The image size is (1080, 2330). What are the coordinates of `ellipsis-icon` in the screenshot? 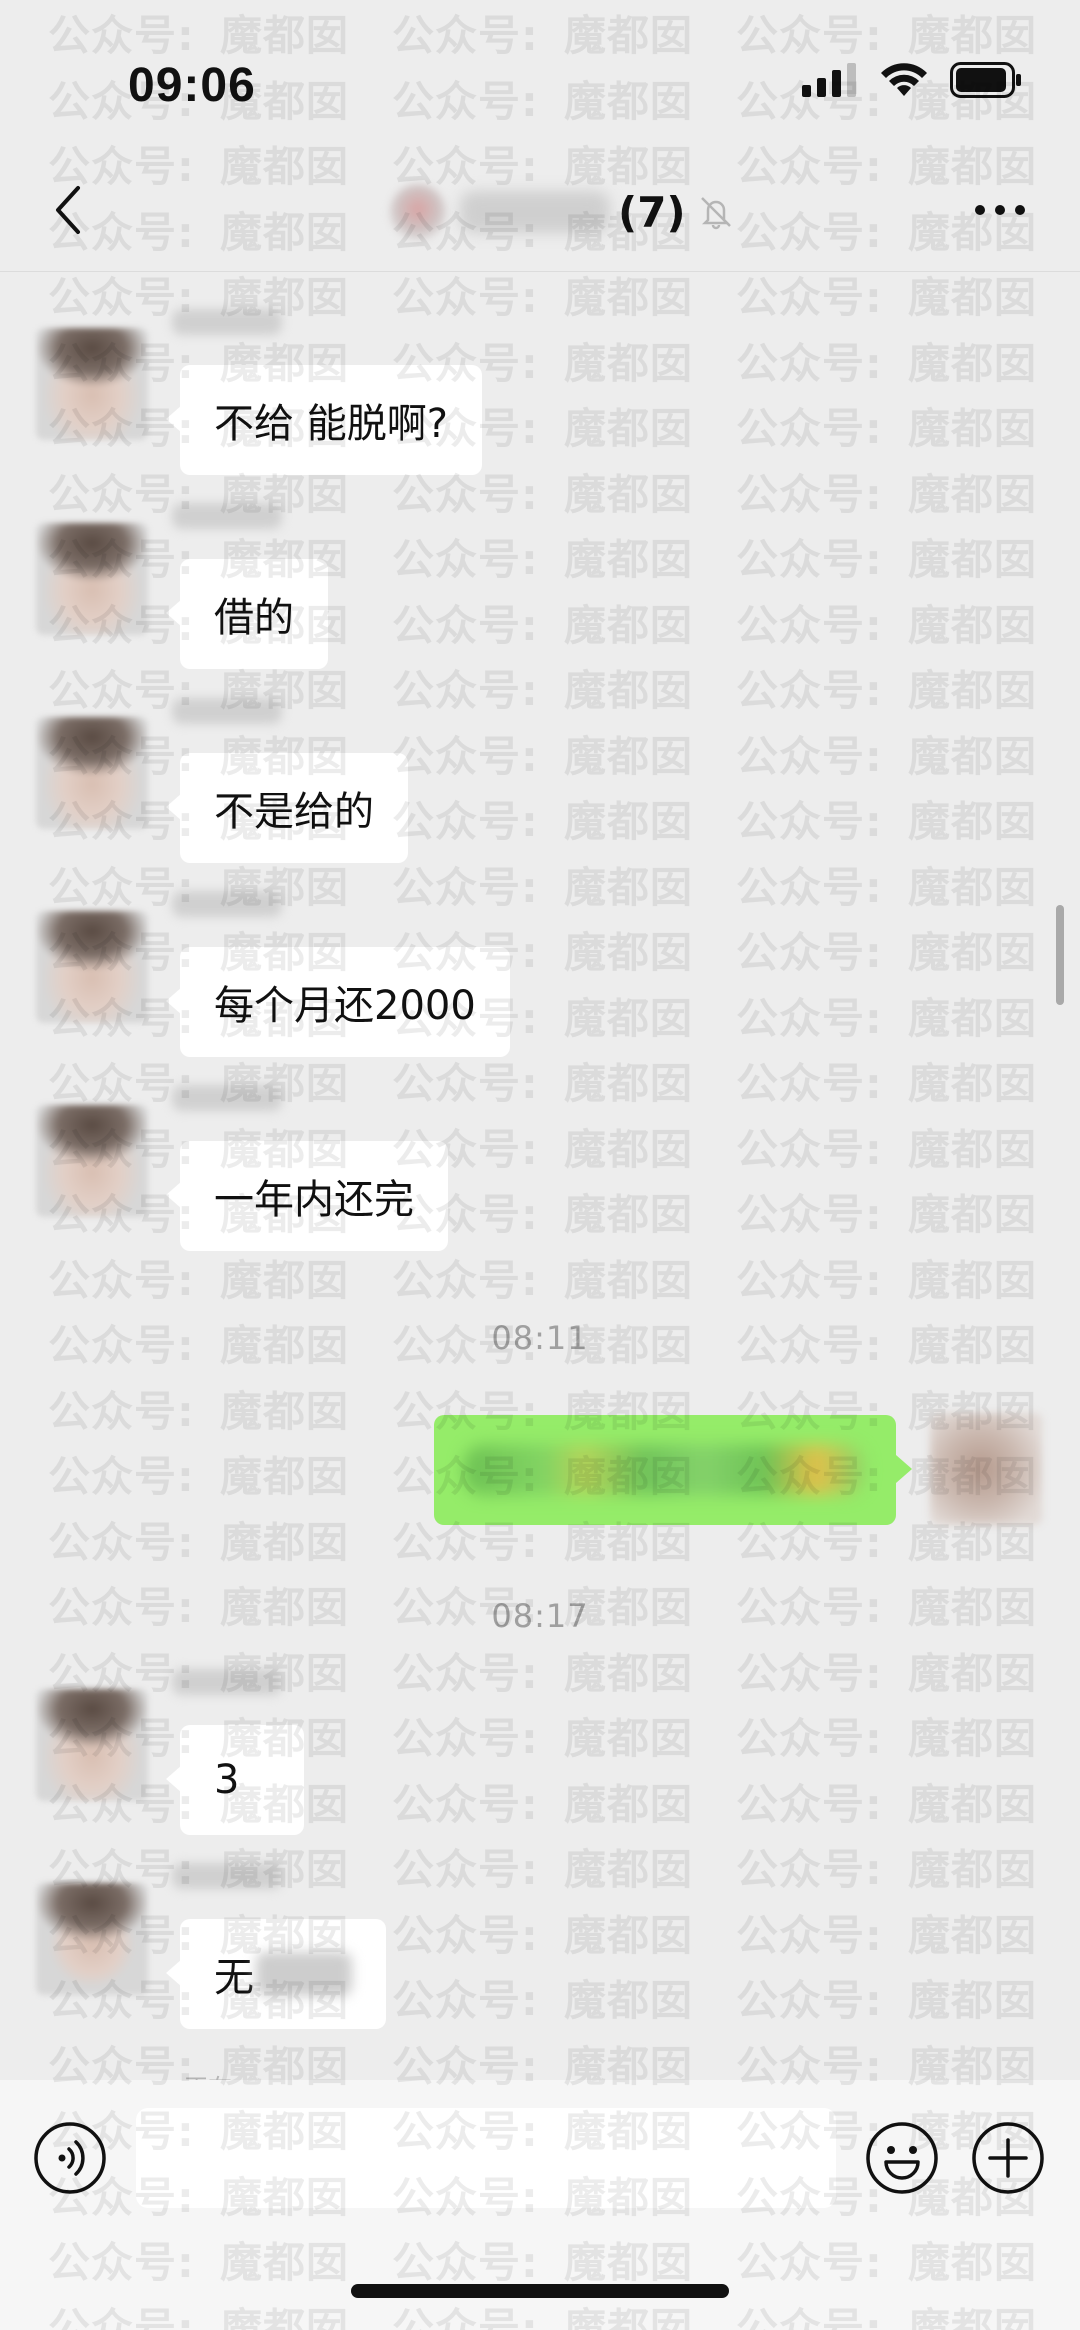 It's located at (1000, 210).